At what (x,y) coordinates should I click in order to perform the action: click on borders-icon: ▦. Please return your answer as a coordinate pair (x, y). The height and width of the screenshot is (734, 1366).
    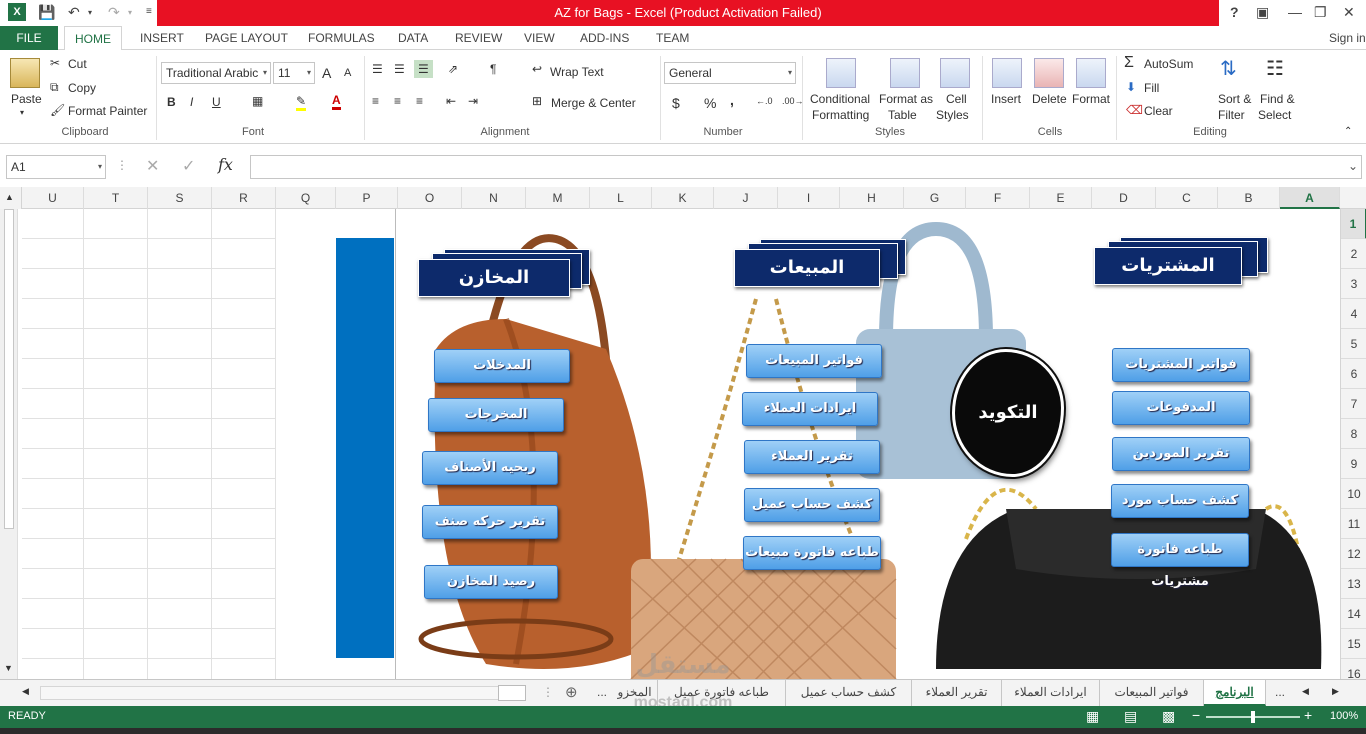
    Looking at the image, I should click on (257, 101).